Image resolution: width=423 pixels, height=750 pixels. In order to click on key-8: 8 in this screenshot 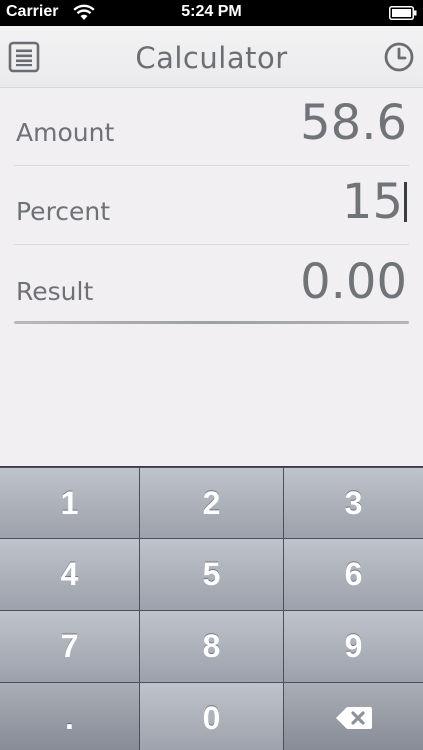, I will do `click(211, 646)`.